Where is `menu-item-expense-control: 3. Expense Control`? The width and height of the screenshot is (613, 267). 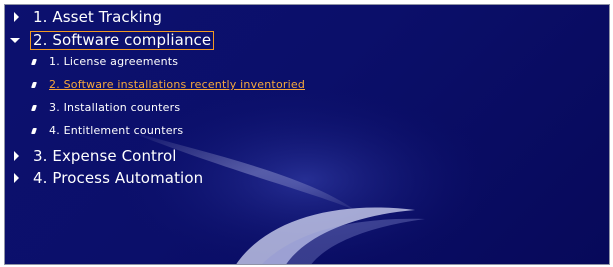
menu-item-expense-control: 3. Expense Control is located at coordinates (95, 156).